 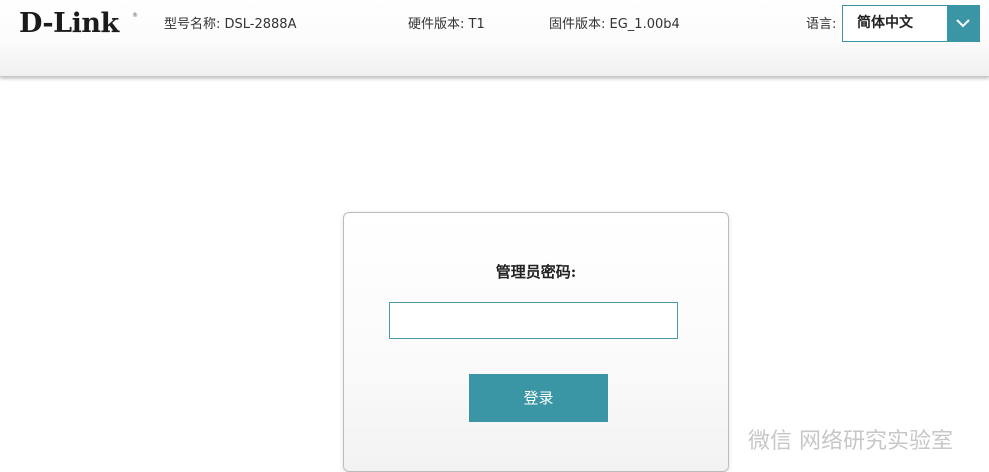 I want to click on registered-mark: ®, so click(x=135, y=15).